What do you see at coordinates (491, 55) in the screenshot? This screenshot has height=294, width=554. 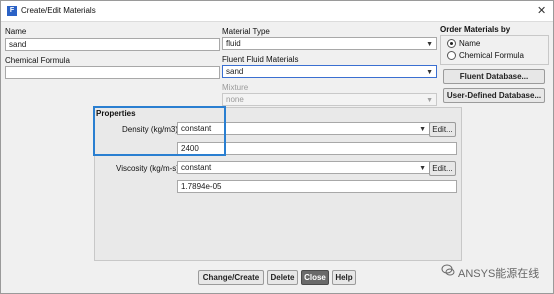 I see `radio-chemical-formula-label: Chemical Formula` at bounding box center [491, 55].